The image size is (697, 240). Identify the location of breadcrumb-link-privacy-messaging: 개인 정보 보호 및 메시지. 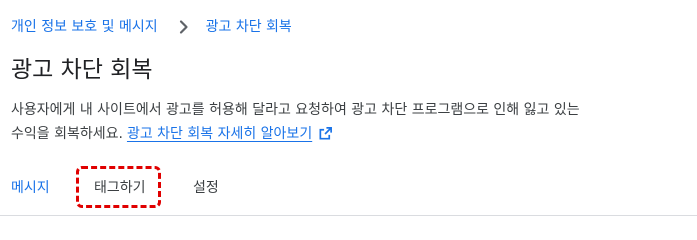
(84, 27).